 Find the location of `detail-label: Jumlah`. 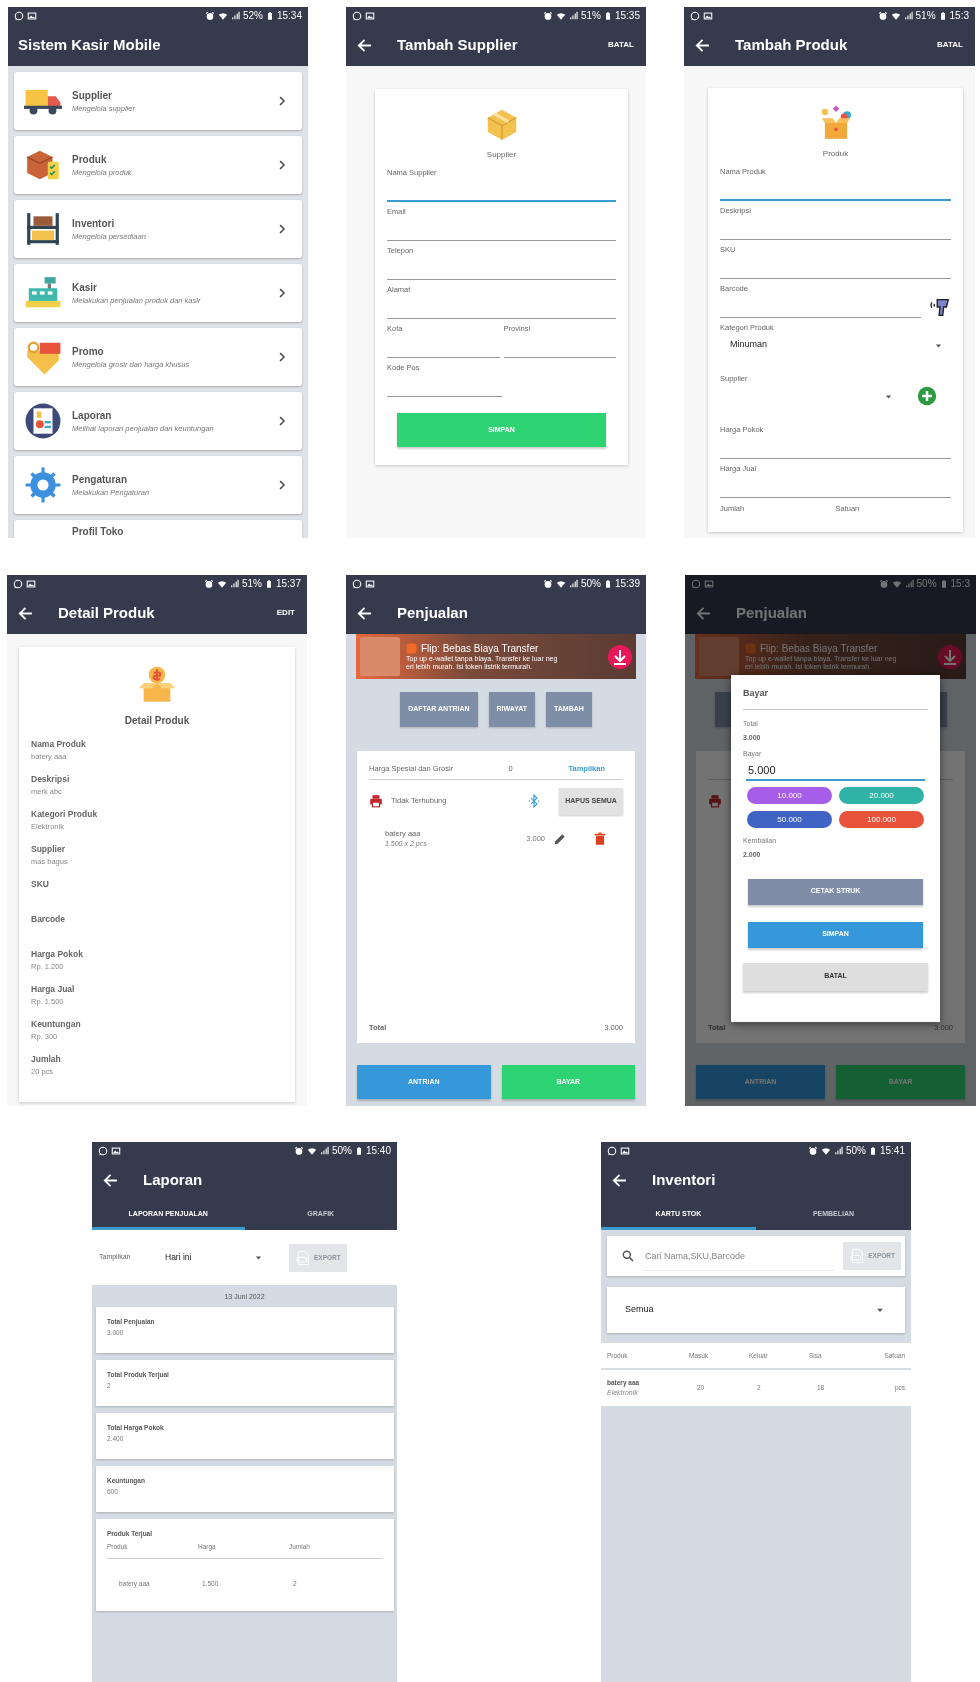

detail-label: Jumlah is located at coordinates (46, 1059).